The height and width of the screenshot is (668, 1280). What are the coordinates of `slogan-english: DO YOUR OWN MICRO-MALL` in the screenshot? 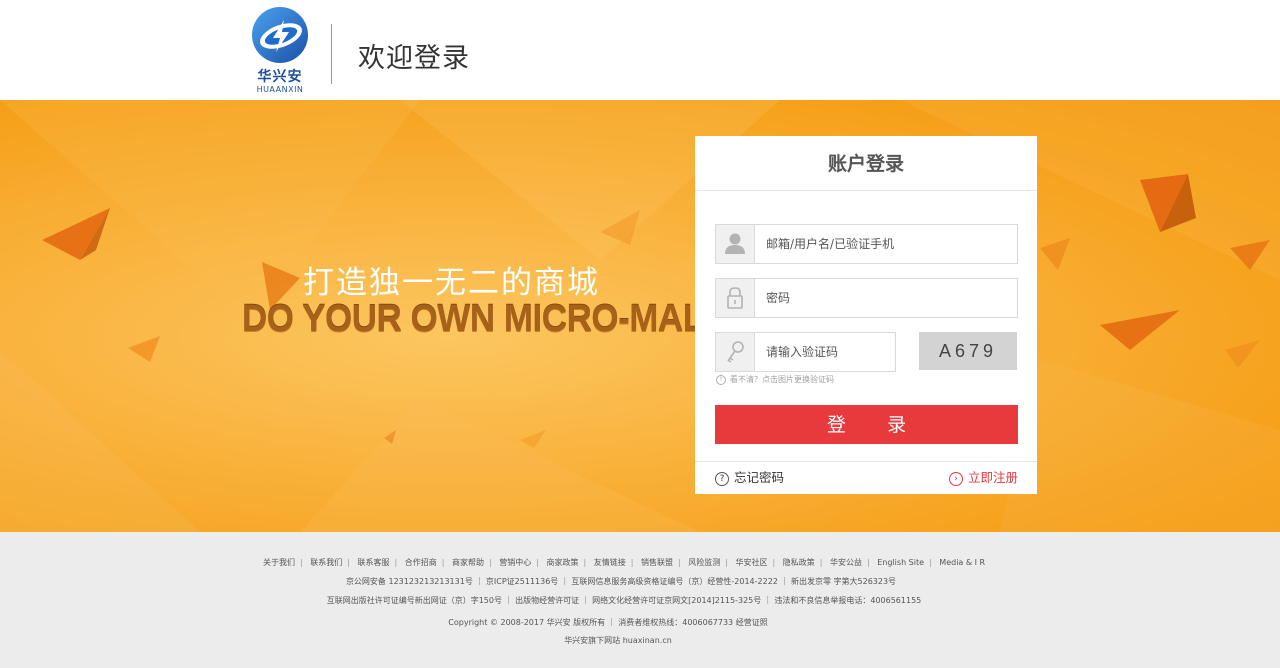 It's located at (483, 319).